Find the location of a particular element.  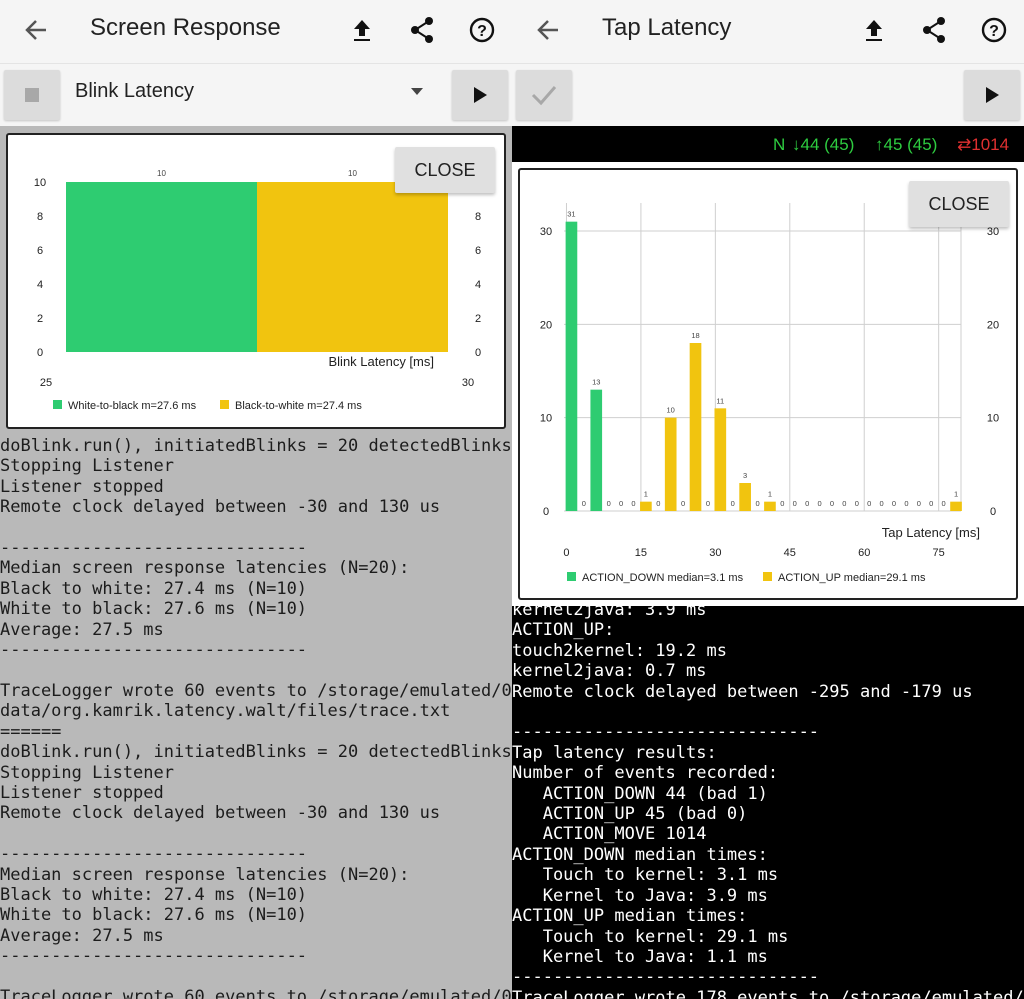

y-tick-label: 2 is located at coordinates (40, 319).